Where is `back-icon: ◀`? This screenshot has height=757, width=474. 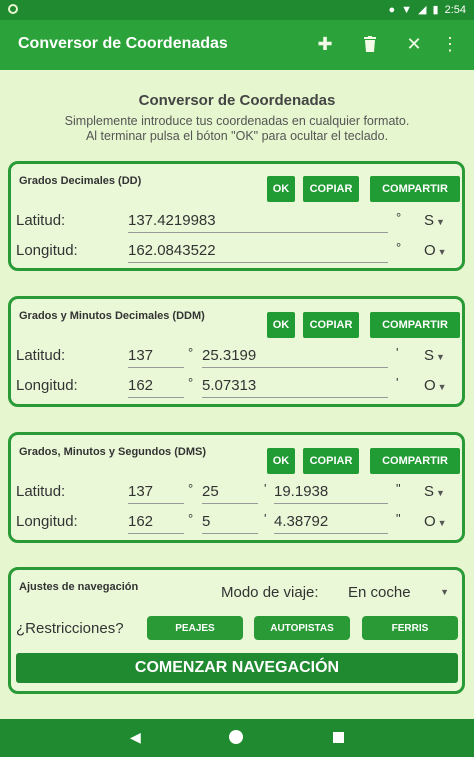
back-icon: ◀ is located at coordinates (135, 737).